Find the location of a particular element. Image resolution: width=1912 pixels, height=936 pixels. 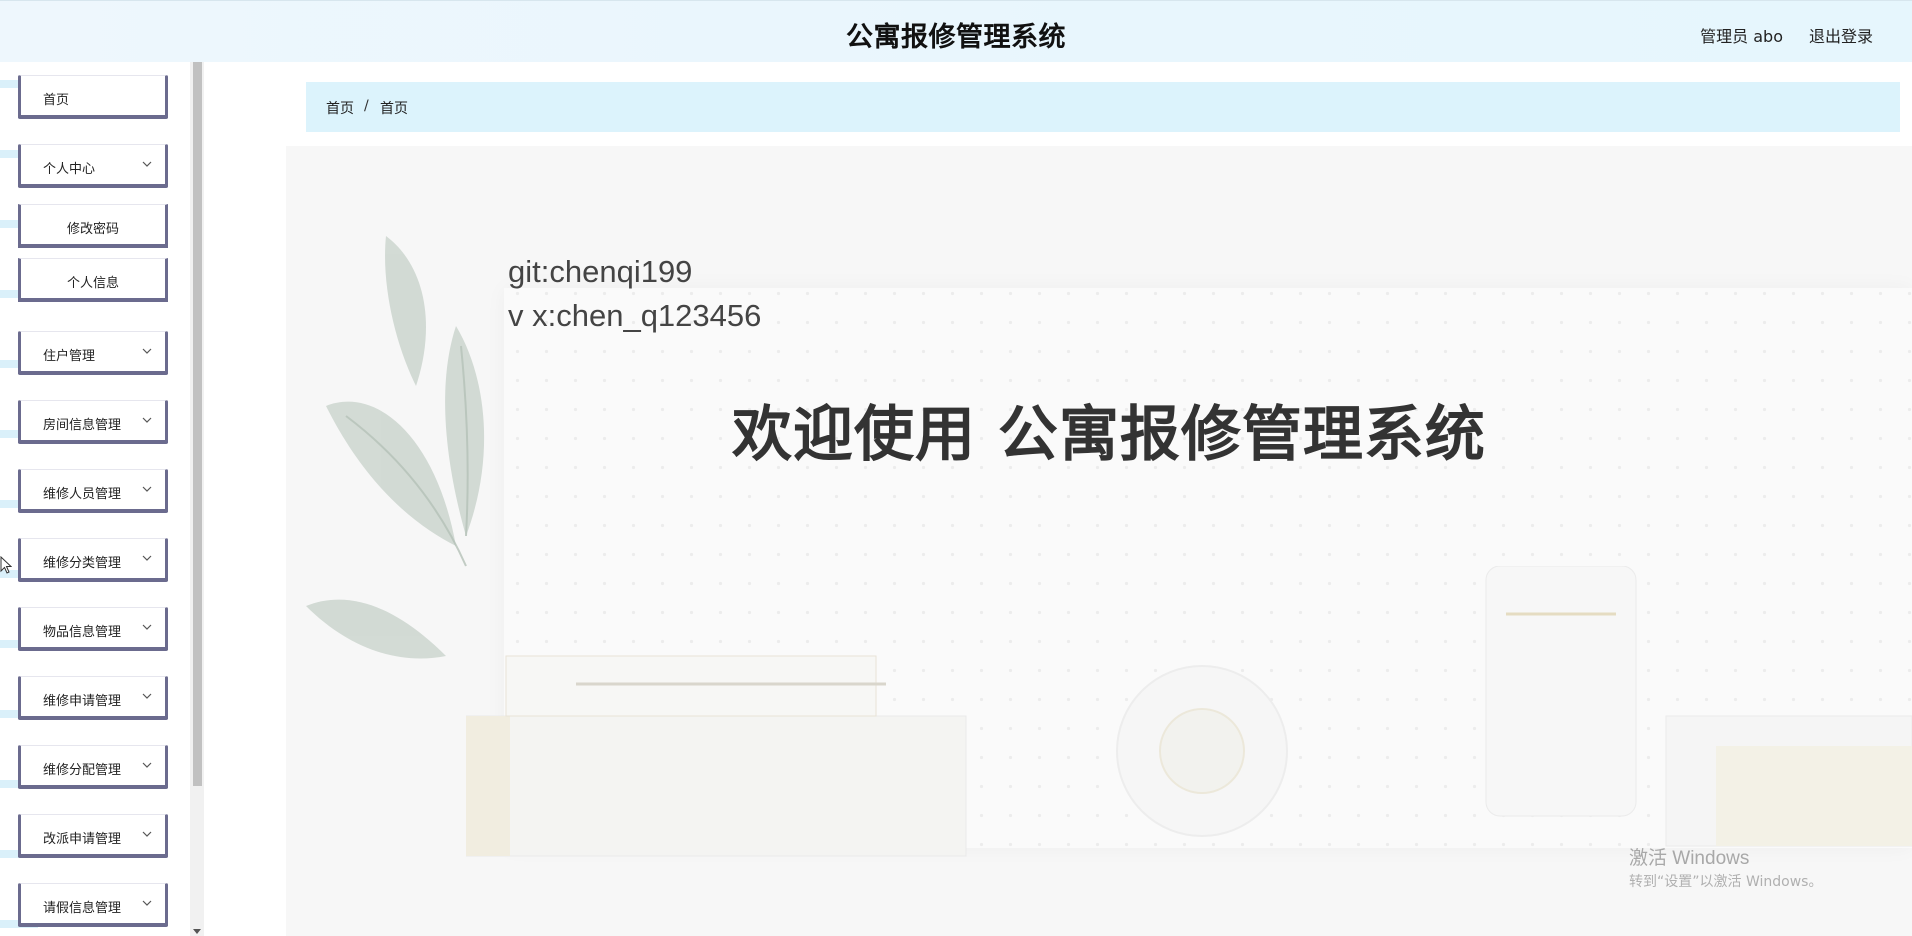

sidebar-item-label: 维修人员管理 is located at coordinates (82, 494).